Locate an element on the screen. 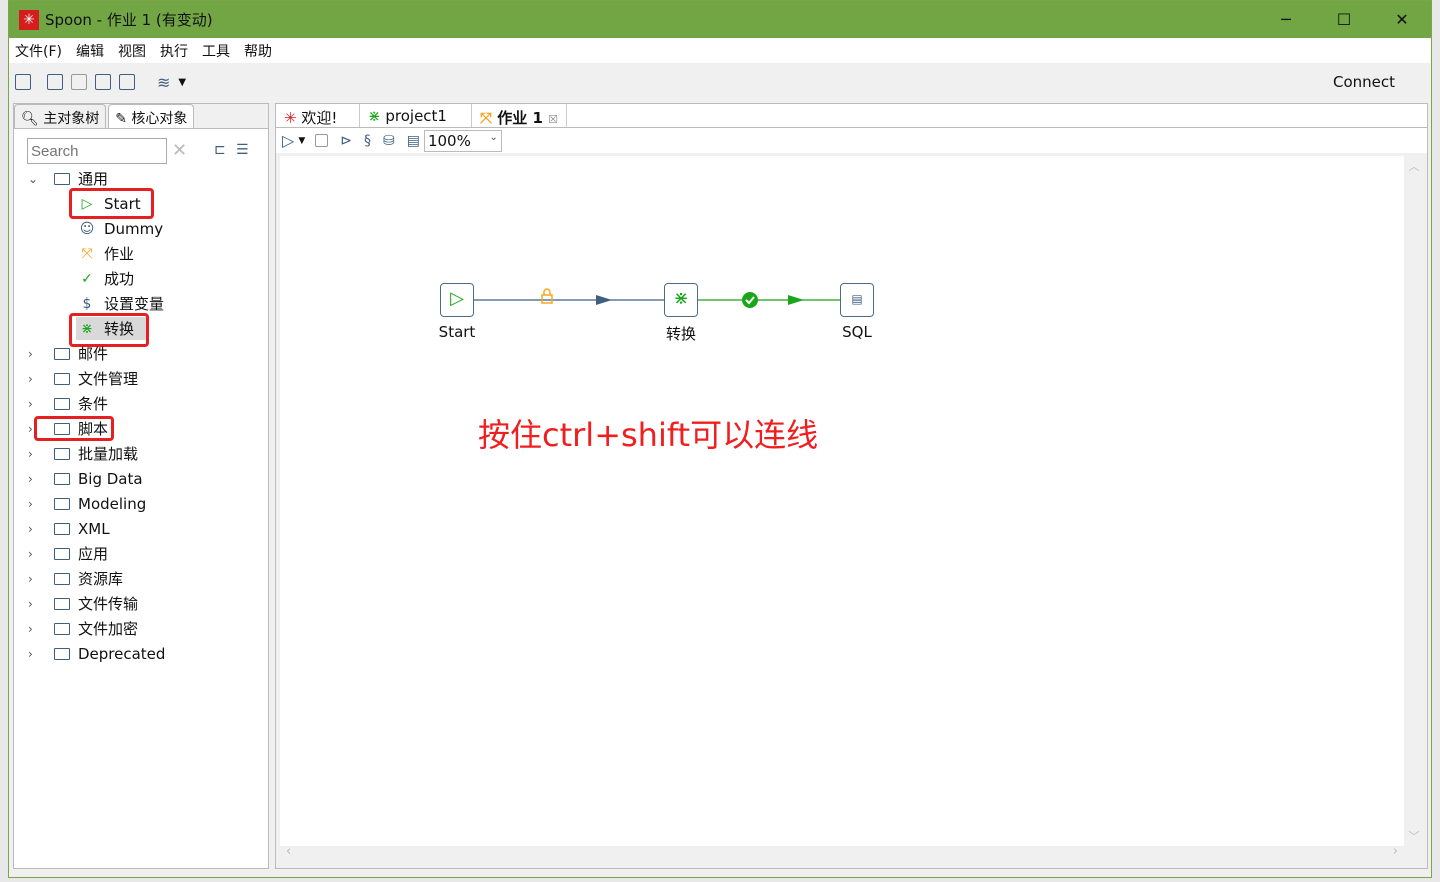 Image resolution: width=1440 pixels, height=882 pixels. tree-folder: › XML is located at coordinates (141, 528).